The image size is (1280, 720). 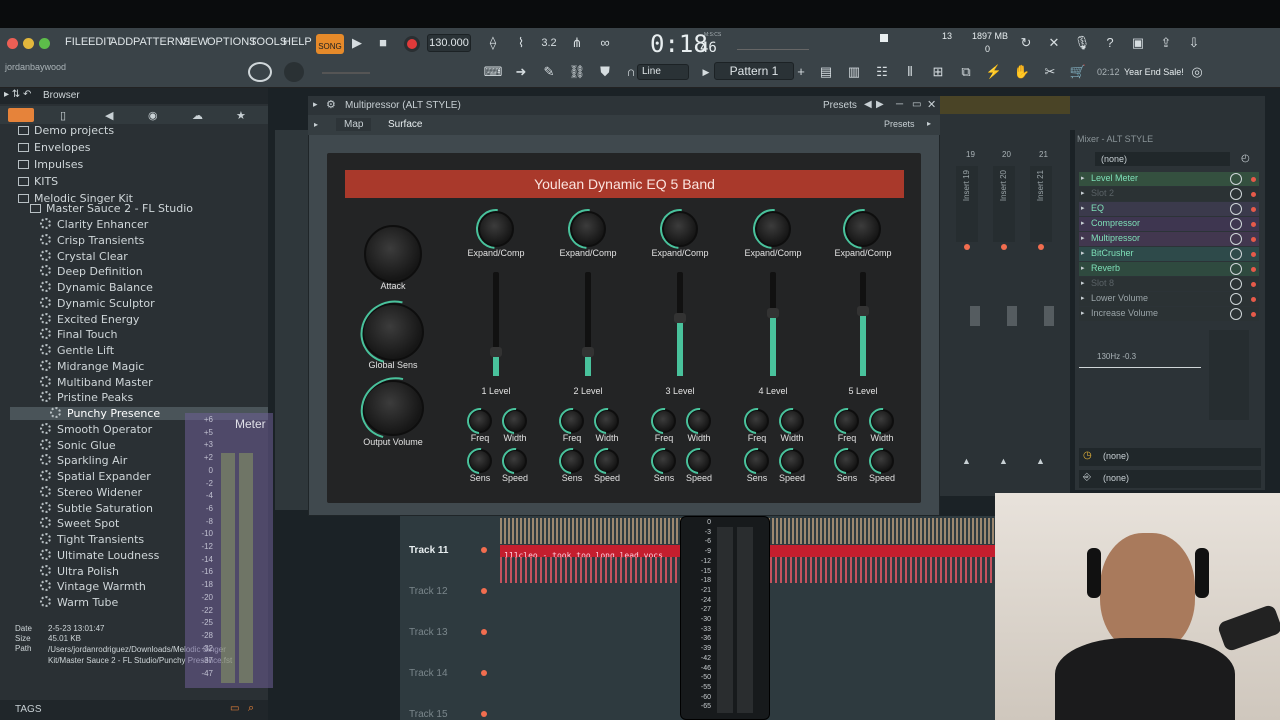 I want to click on fx-slot: ▸ Reverb, so click(x=1169, y=269).